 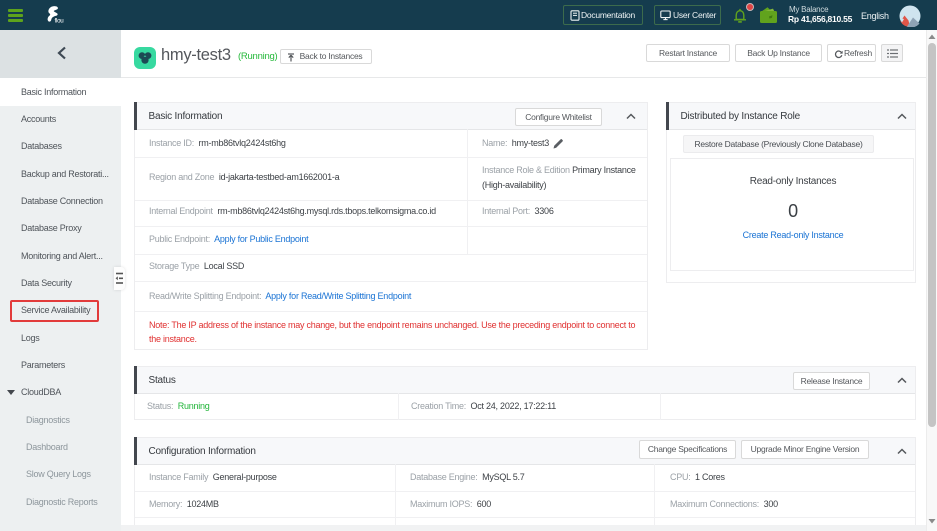 I want to click on svg-text: flou, so click(x=60, y=21).